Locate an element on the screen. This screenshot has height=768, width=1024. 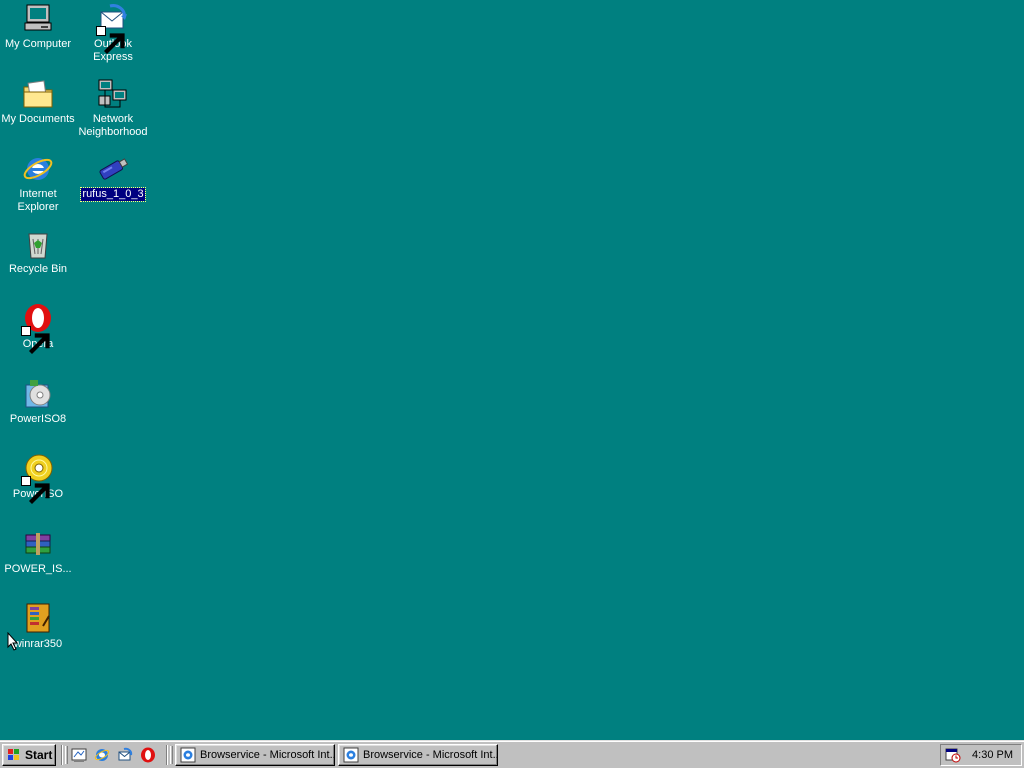
internet-explorer-desktop-icon: Internet Explorer is located at coordinates (38, 183).